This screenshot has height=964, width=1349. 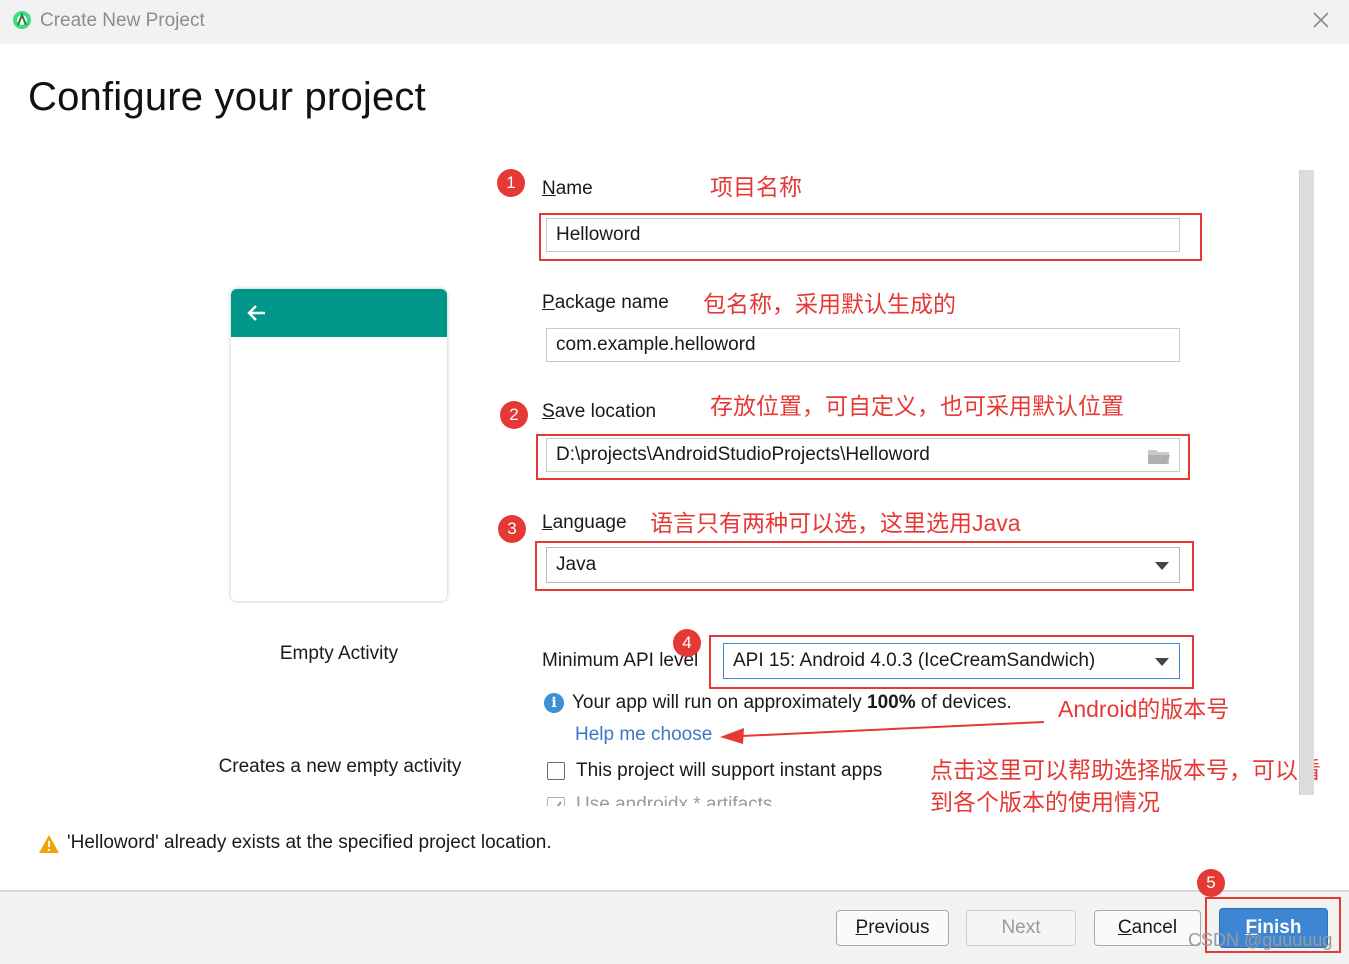 What do you see at coordinates (549, 188) in the screenshot?
I see `name-mnemonic: N` at bounding box center [549, 188].